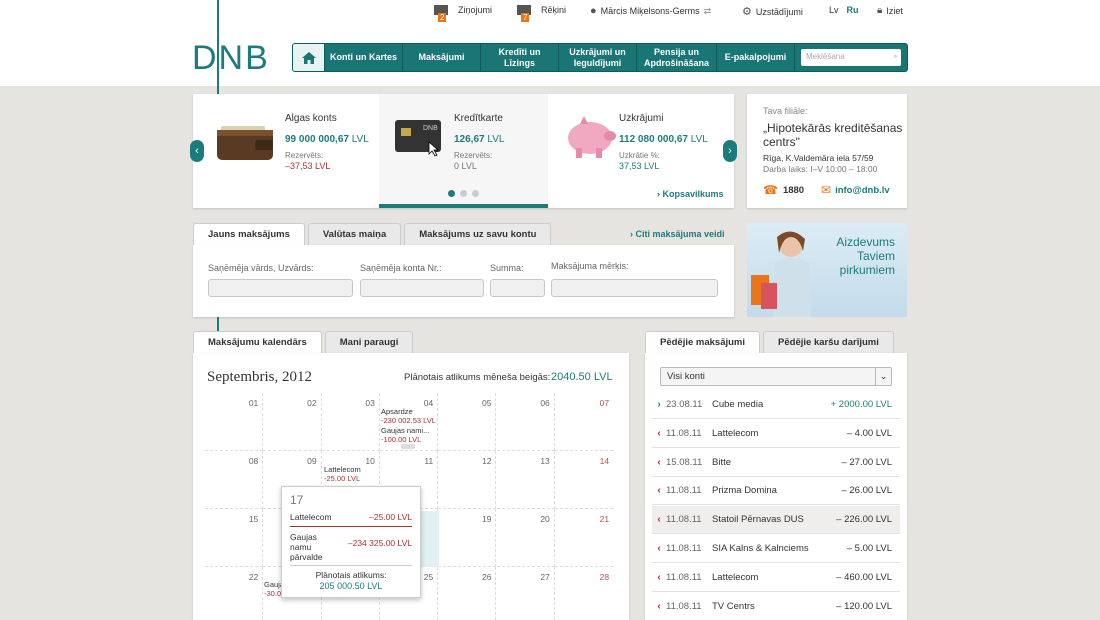 The width and height of the screenshot is (1100, 620). I want to click on payment-row: ‹ 11.08.11 Prizma Domina – 26.00 LVL, so click(776, 491).